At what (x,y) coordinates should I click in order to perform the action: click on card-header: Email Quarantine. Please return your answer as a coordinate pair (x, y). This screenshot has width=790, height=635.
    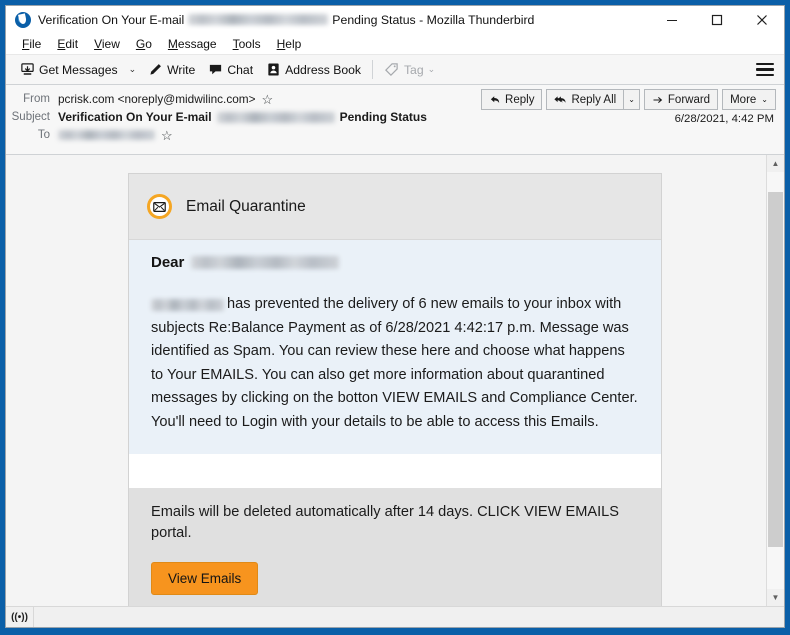
    Looking at the image, I should click on (395, 207).